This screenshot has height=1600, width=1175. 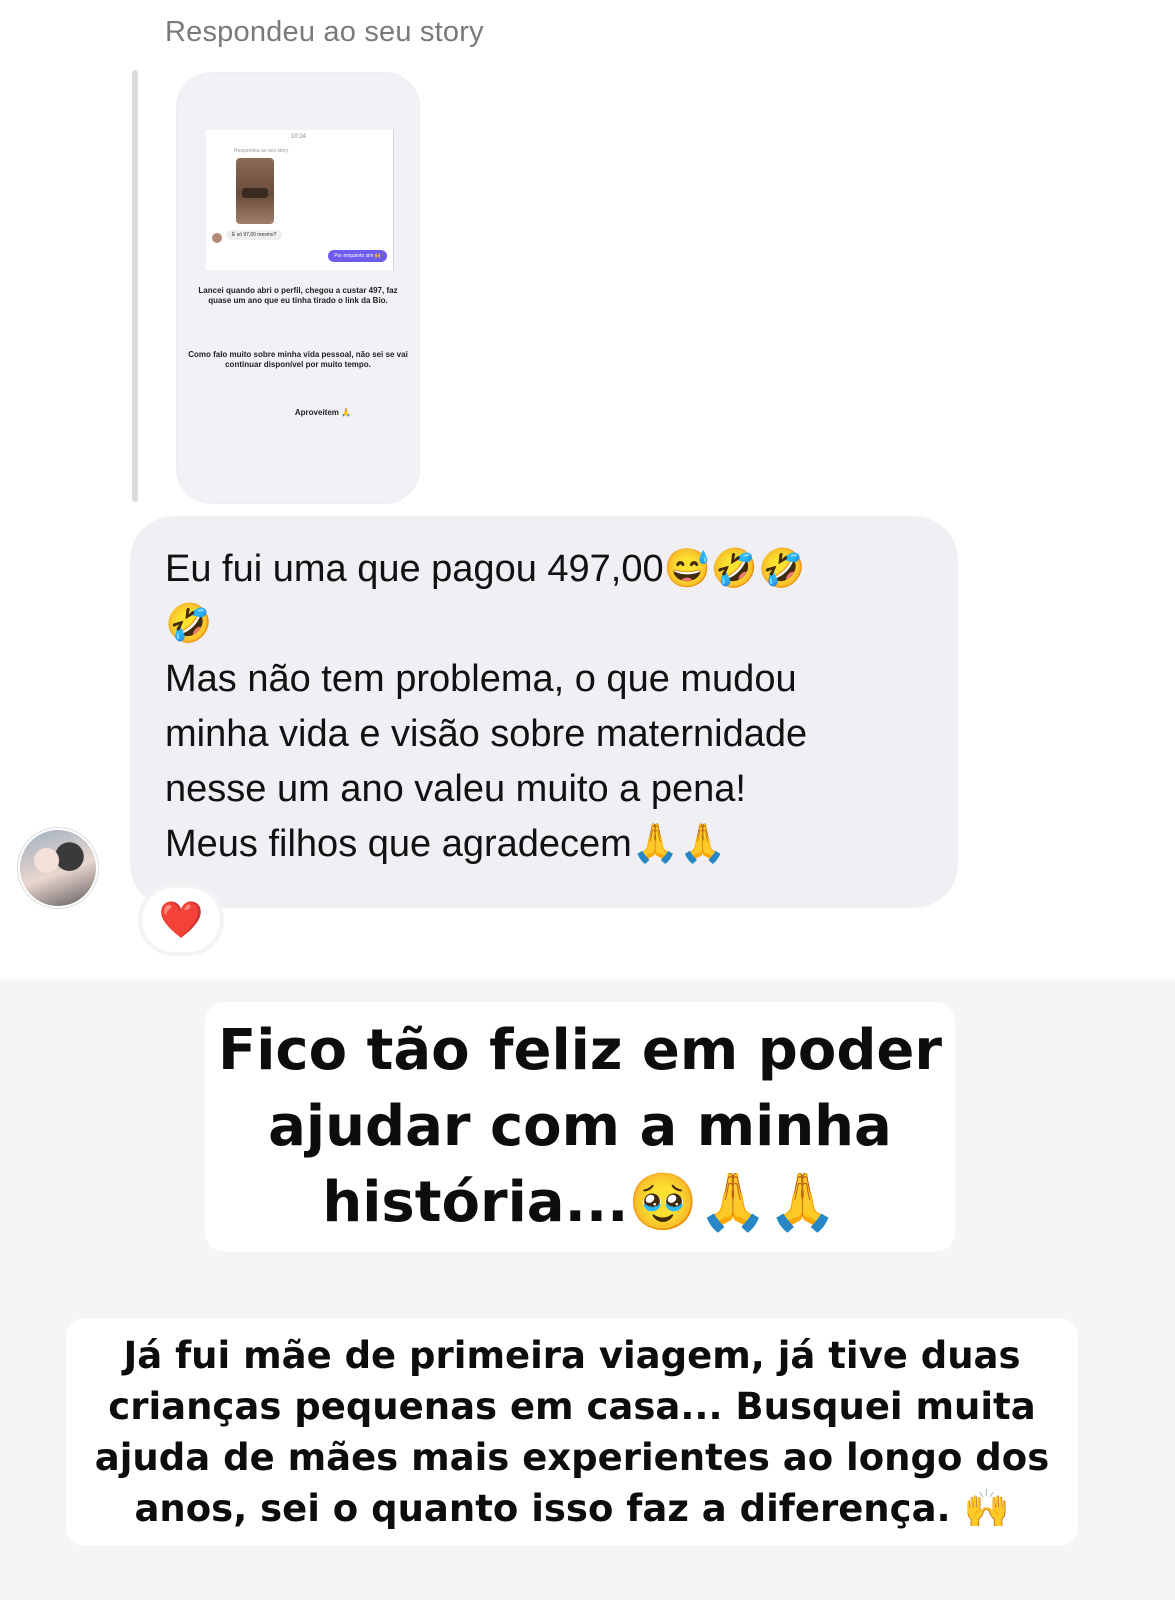 I want to click on story-text-3: Aproveitem 🙏, so click(x=323, y=412).